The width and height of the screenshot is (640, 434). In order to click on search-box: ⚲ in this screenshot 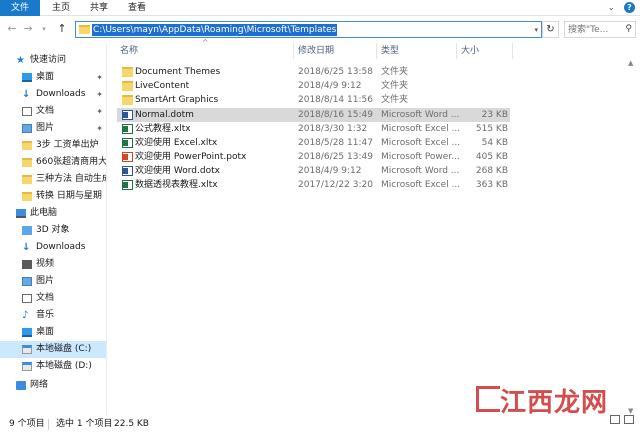, I will do `click(600, 29)`.